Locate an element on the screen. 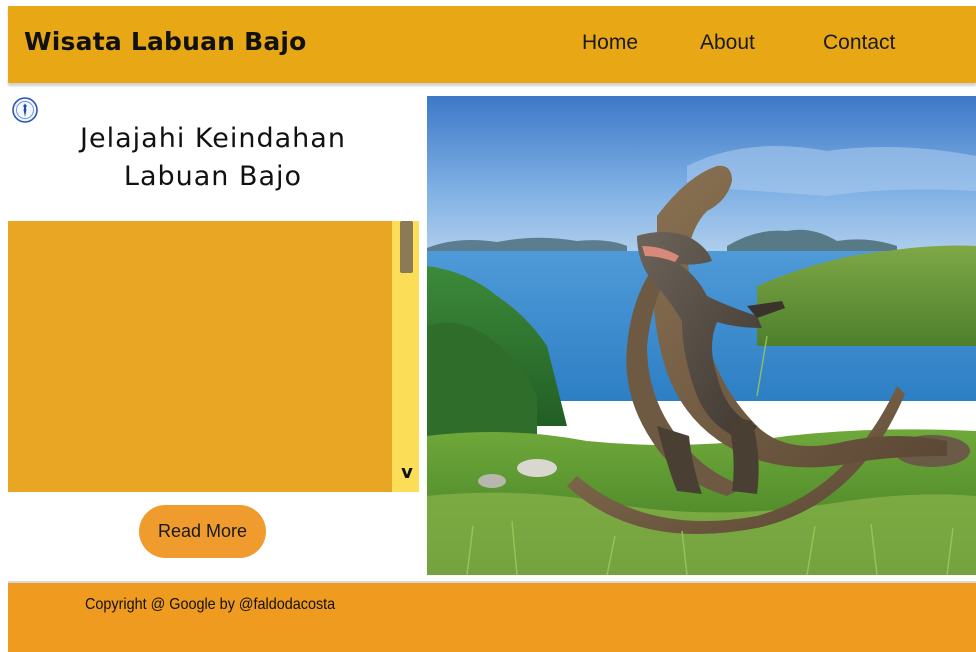 Image resolution: width=976 pixels, height=652 pixels. nav-link-home: Home is located at coordinates (610, 43).